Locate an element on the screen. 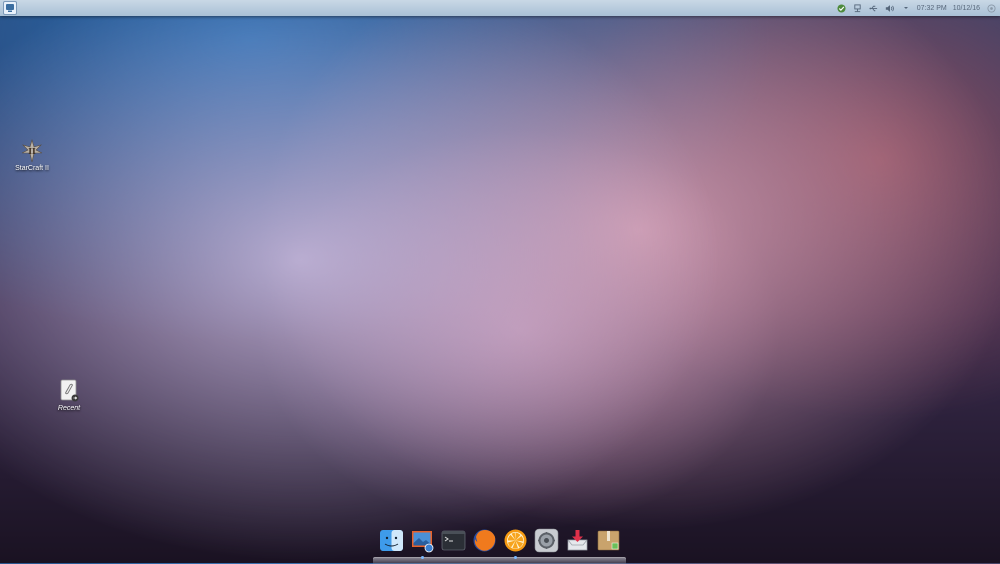 The image size is (1000, 564). dock-item-downloads is located at coordinates (577, 540).